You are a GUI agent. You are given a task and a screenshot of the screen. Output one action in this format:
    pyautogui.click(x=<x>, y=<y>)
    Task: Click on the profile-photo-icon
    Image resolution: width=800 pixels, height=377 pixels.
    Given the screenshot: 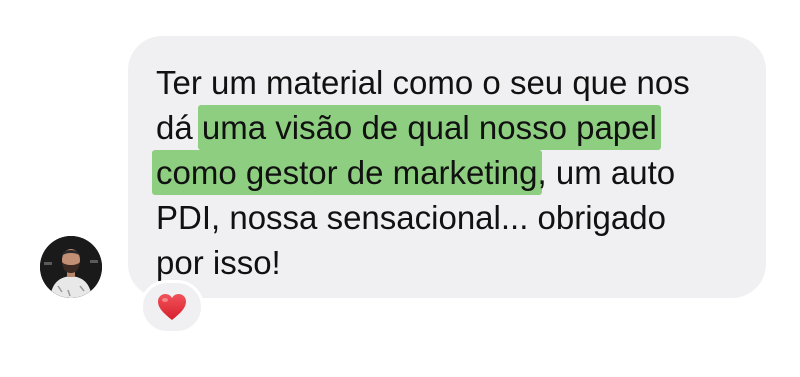 What is the action you would take?
    pyautogui.click(x=71, y=267)
    